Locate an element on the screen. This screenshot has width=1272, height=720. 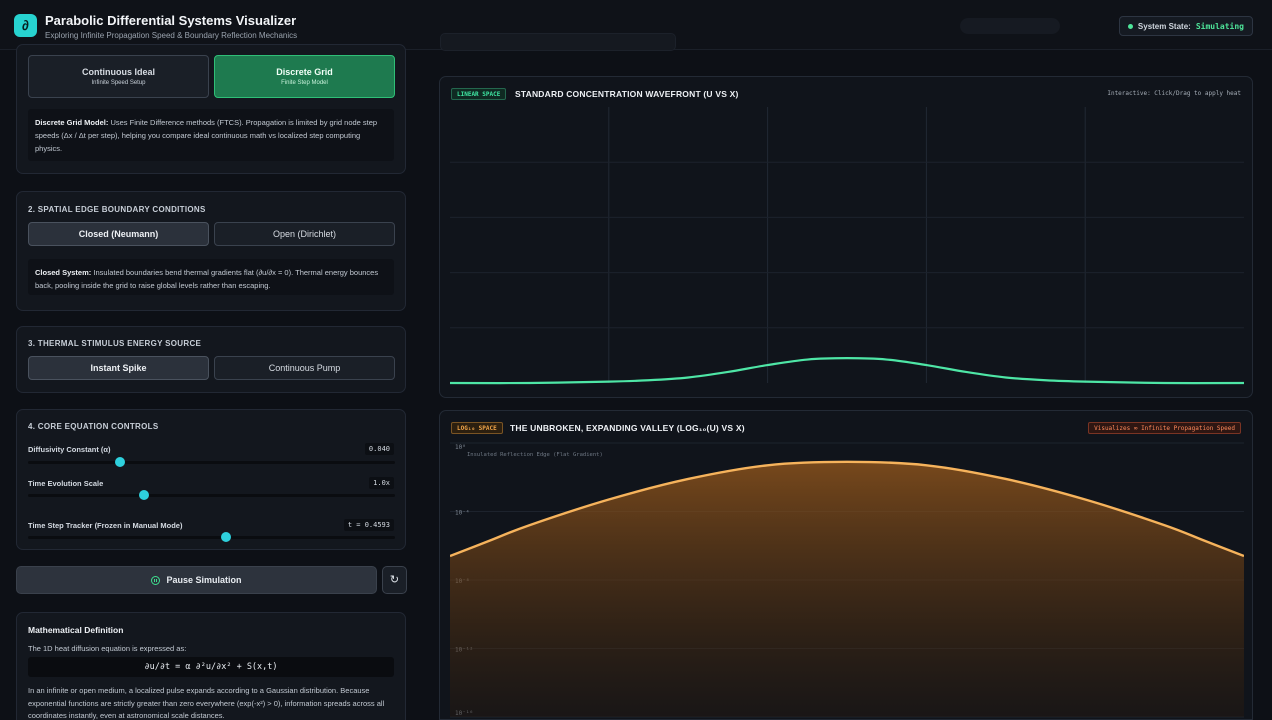
boundary-section-title: 2. SPATIAL EDGE BOUNDARY CONDITIONS is located at coordinates (117, 209).